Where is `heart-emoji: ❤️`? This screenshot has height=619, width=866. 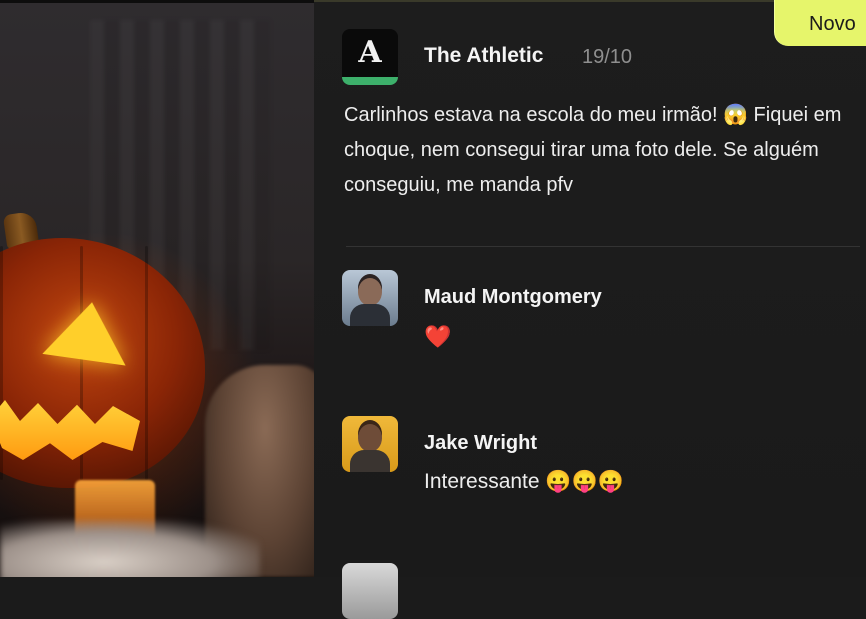
heart-emoji: ❤️ is located at coordinates (438, 336).